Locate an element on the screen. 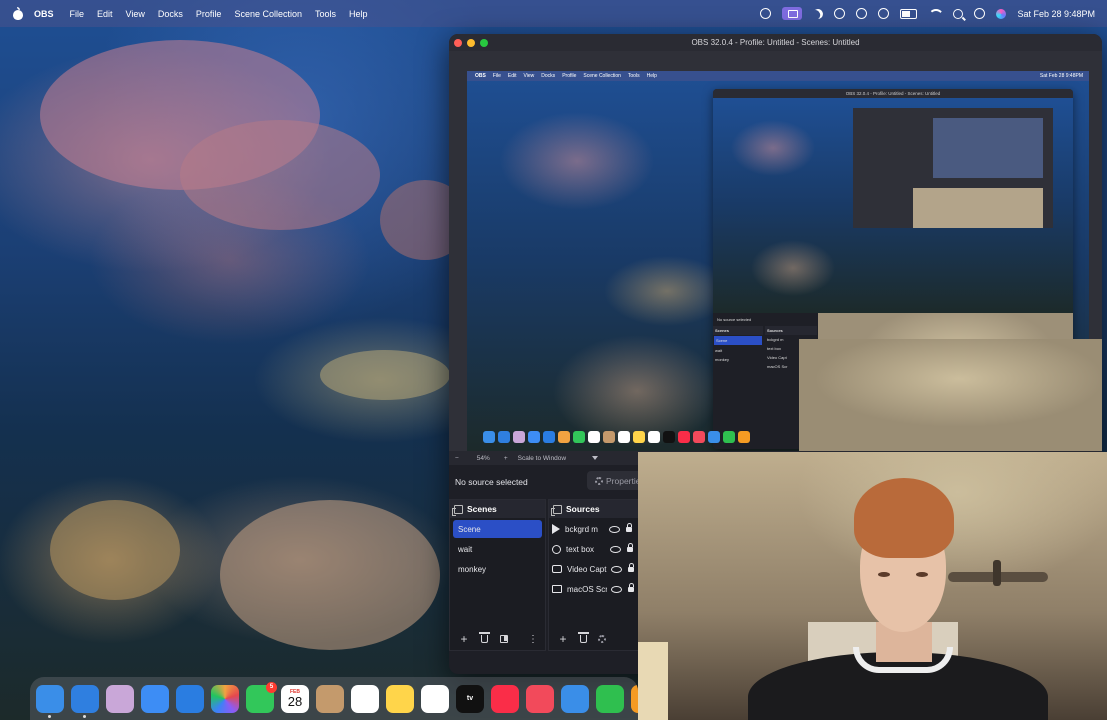 The image size is (1107, 720). source-item: Video Capt is located at coordinates (593, 569).